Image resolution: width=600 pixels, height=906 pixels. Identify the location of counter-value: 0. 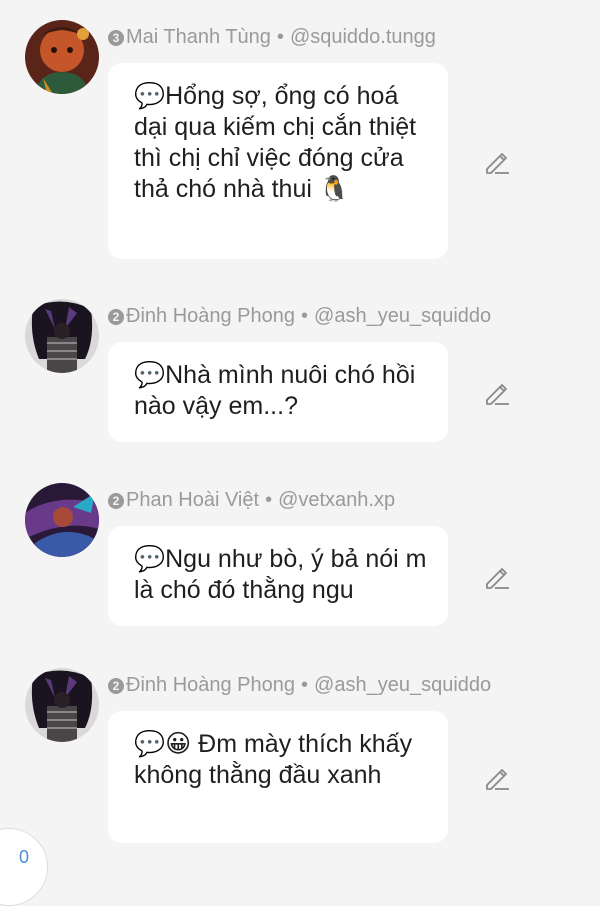
(24, 857).